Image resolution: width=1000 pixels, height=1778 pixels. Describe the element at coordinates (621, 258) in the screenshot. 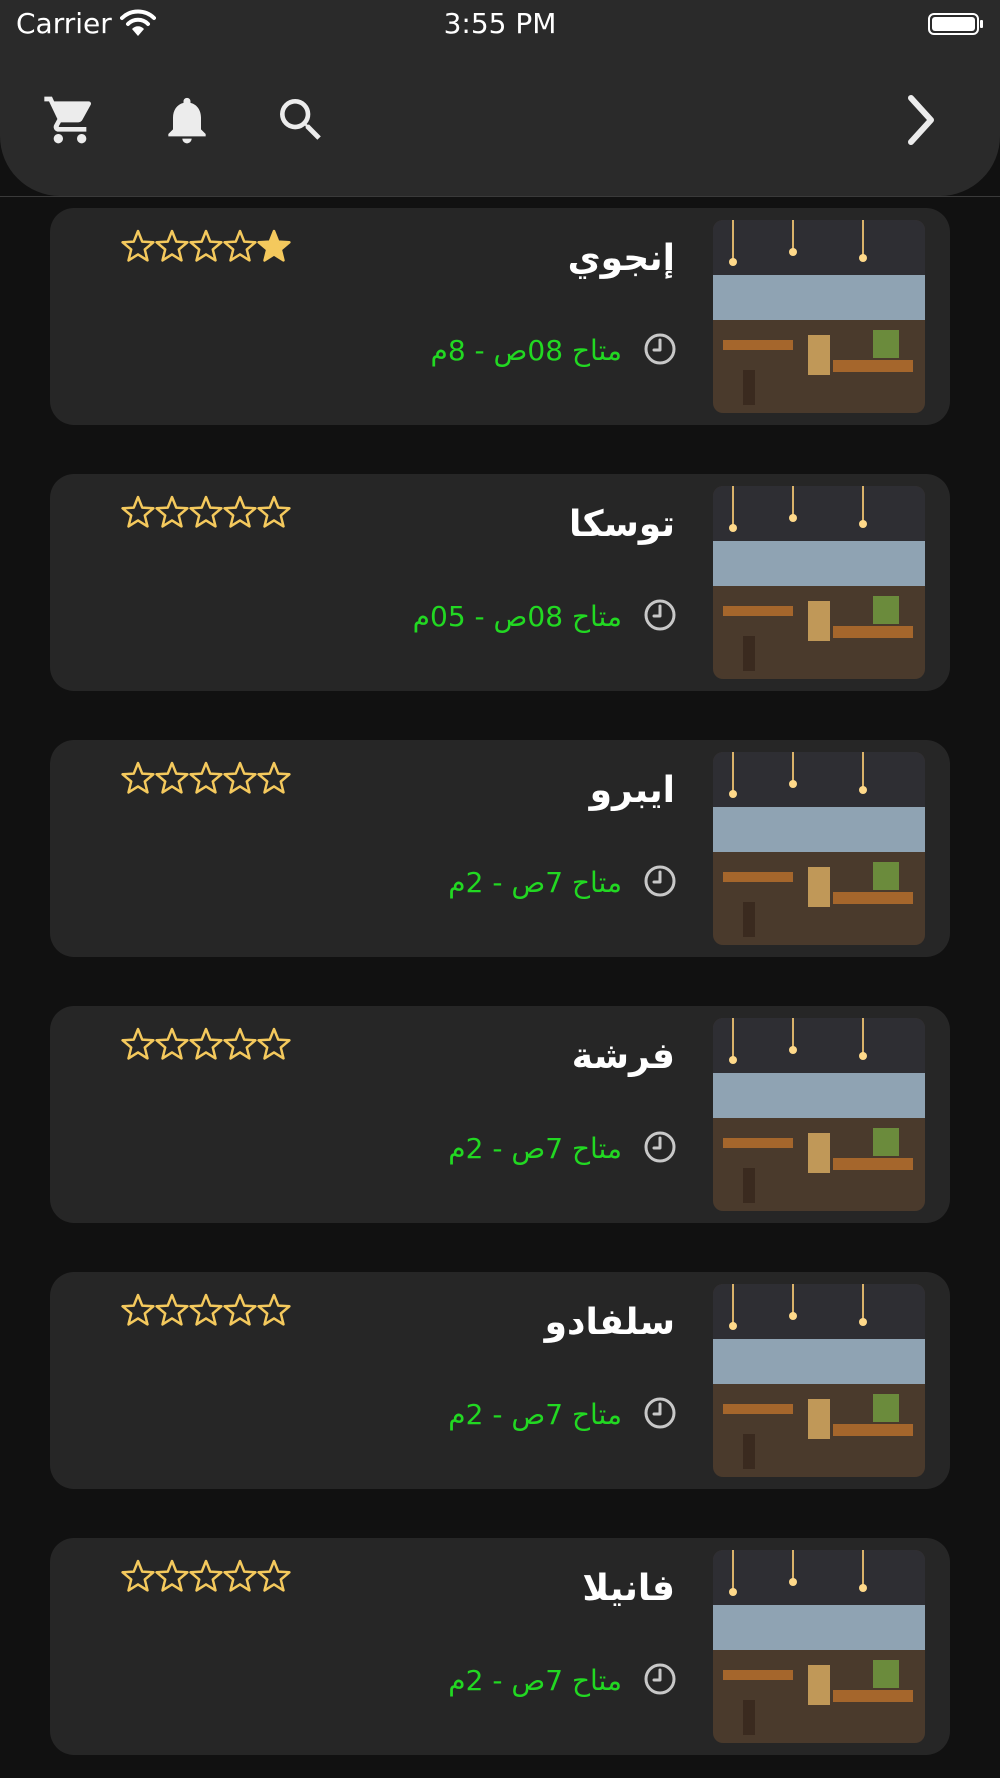

I see `restaurant-name: إنجوي` at that location.